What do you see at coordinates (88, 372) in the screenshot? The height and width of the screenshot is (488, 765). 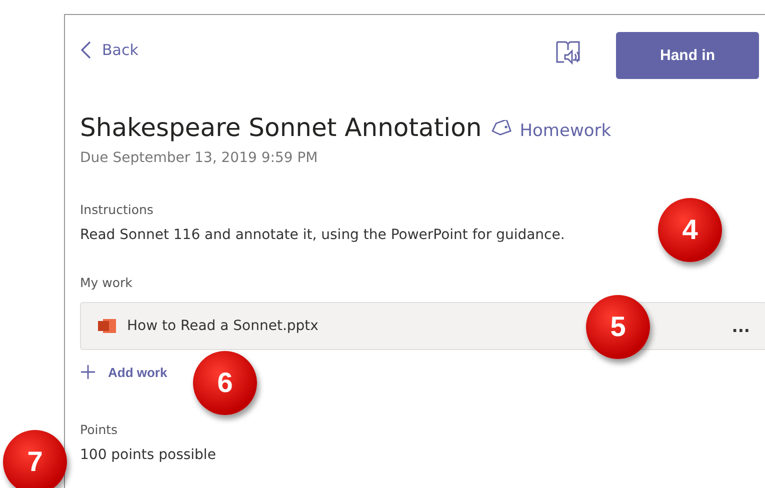 I see `plus-icon` at bounding box center [88, 372].